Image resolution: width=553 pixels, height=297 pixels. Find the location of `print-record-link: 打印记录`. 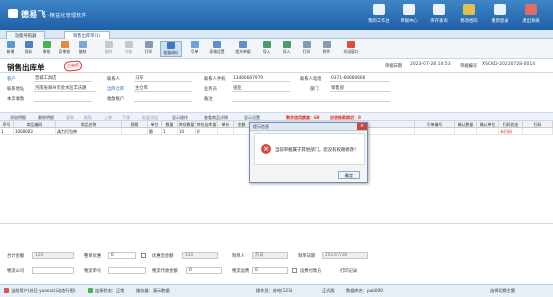

print-record-link: 打印记录 is located at coordinates (348, 271).